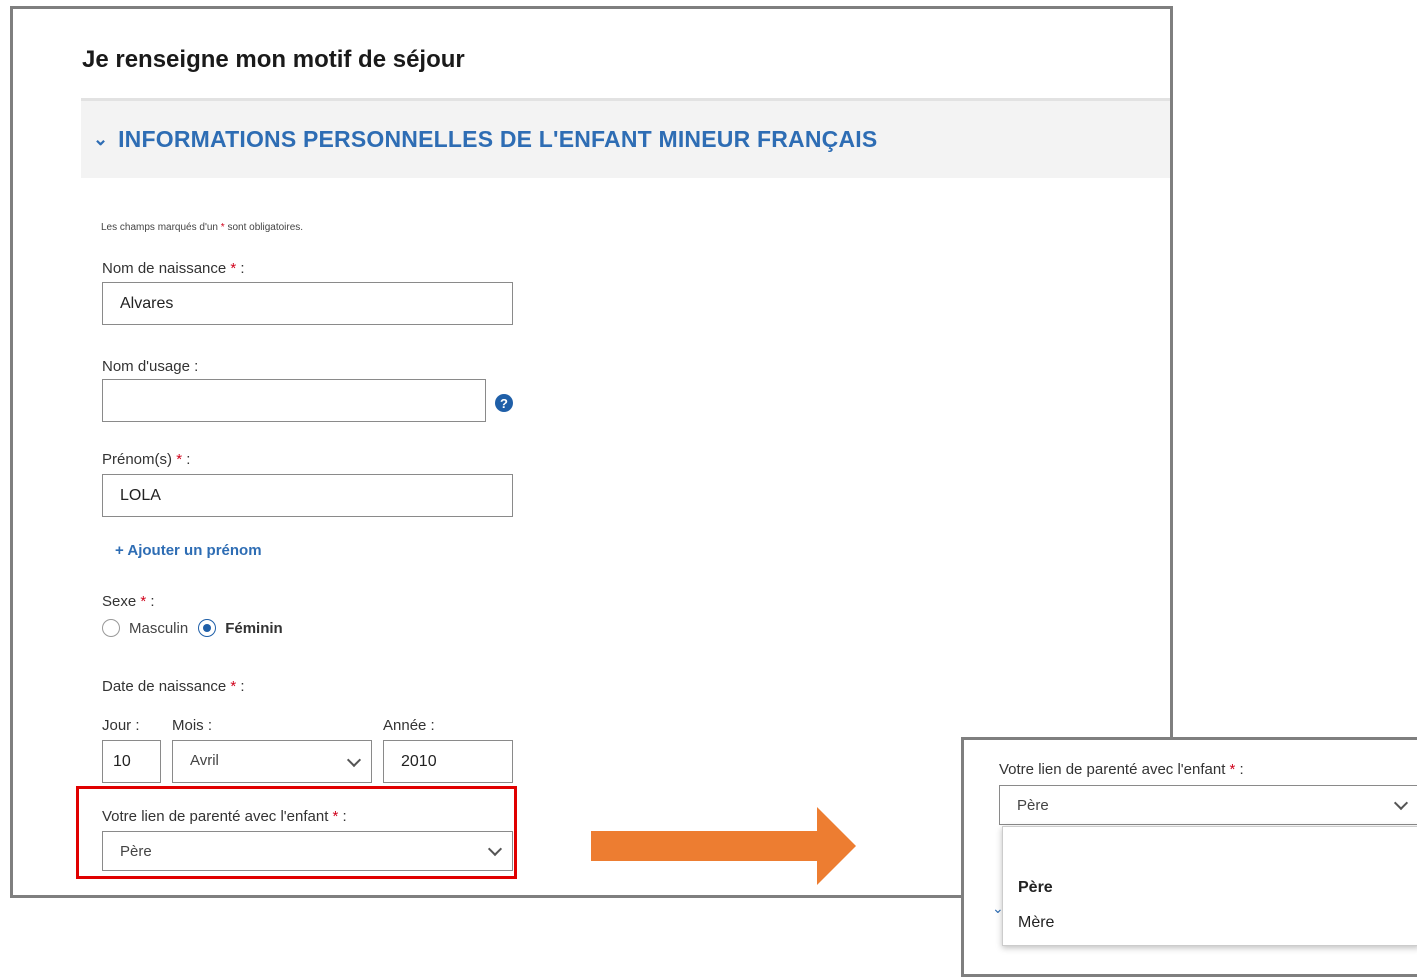  What do you see at coordinates (294, 400) in the screenshot?
I see `nom-usage-input` at bounding box center [294, 400].